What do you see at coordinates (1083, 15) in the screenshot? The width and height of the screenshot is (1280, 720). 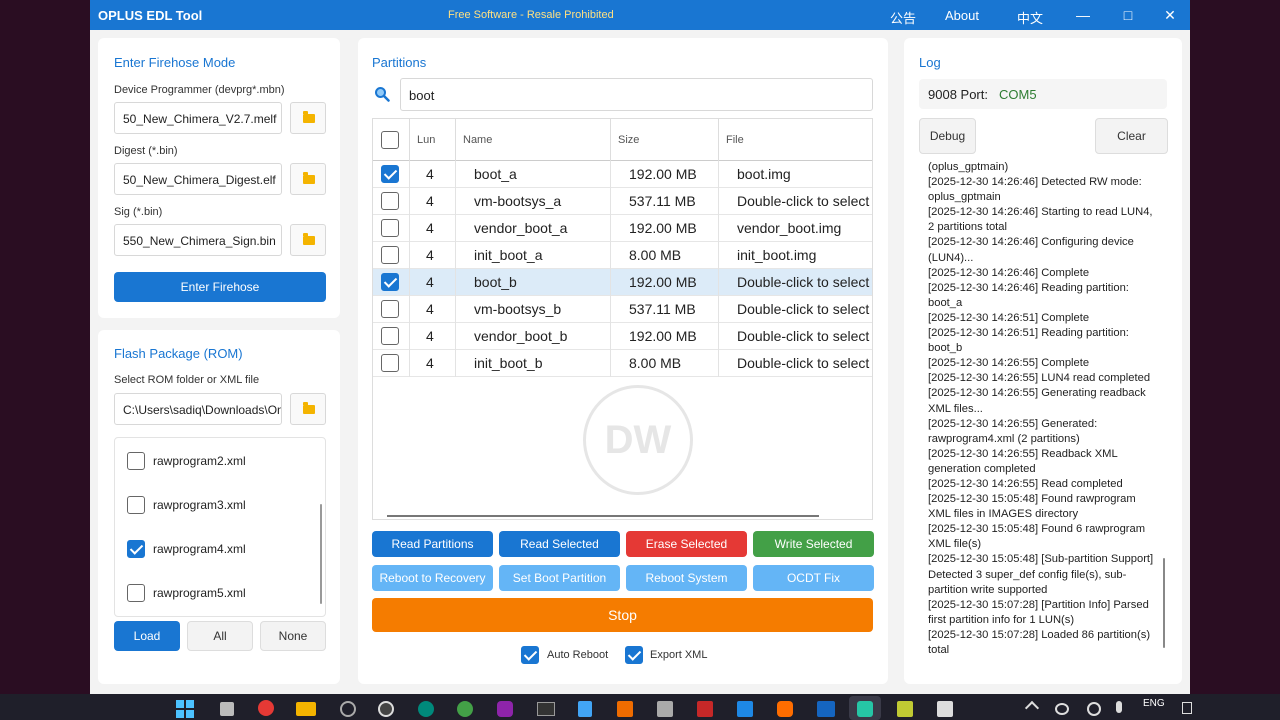 I see `minimize-button: —` at bounding box center [1083, 15].